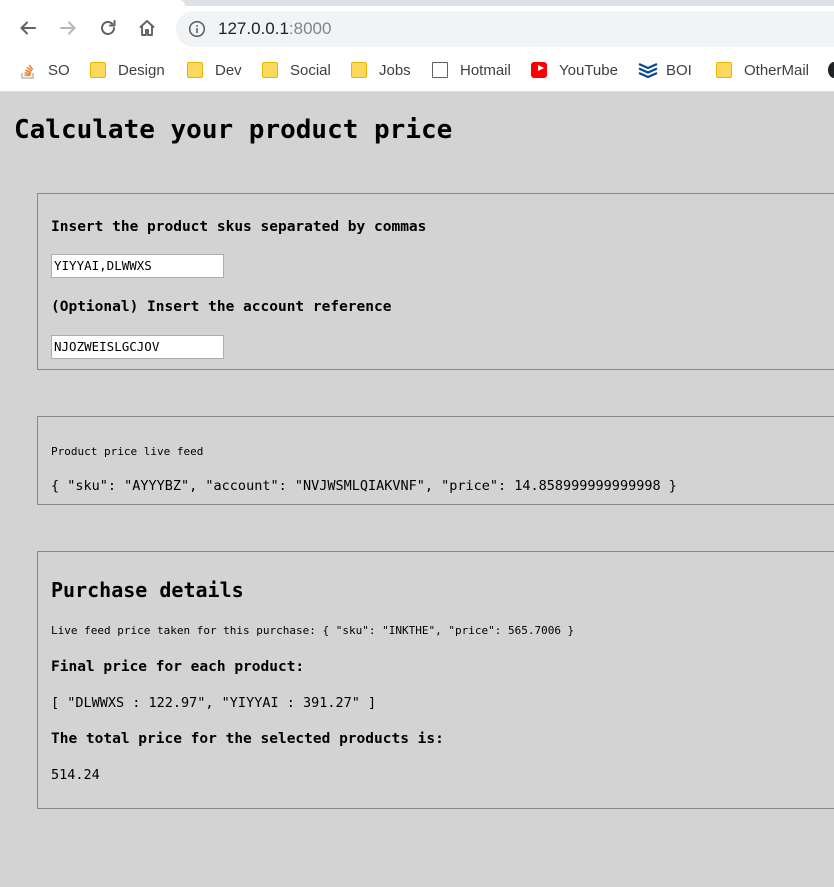 Image resolution: width=834 pixels, height=887 pixels. I want to click on forward-button, so click(68, 28).